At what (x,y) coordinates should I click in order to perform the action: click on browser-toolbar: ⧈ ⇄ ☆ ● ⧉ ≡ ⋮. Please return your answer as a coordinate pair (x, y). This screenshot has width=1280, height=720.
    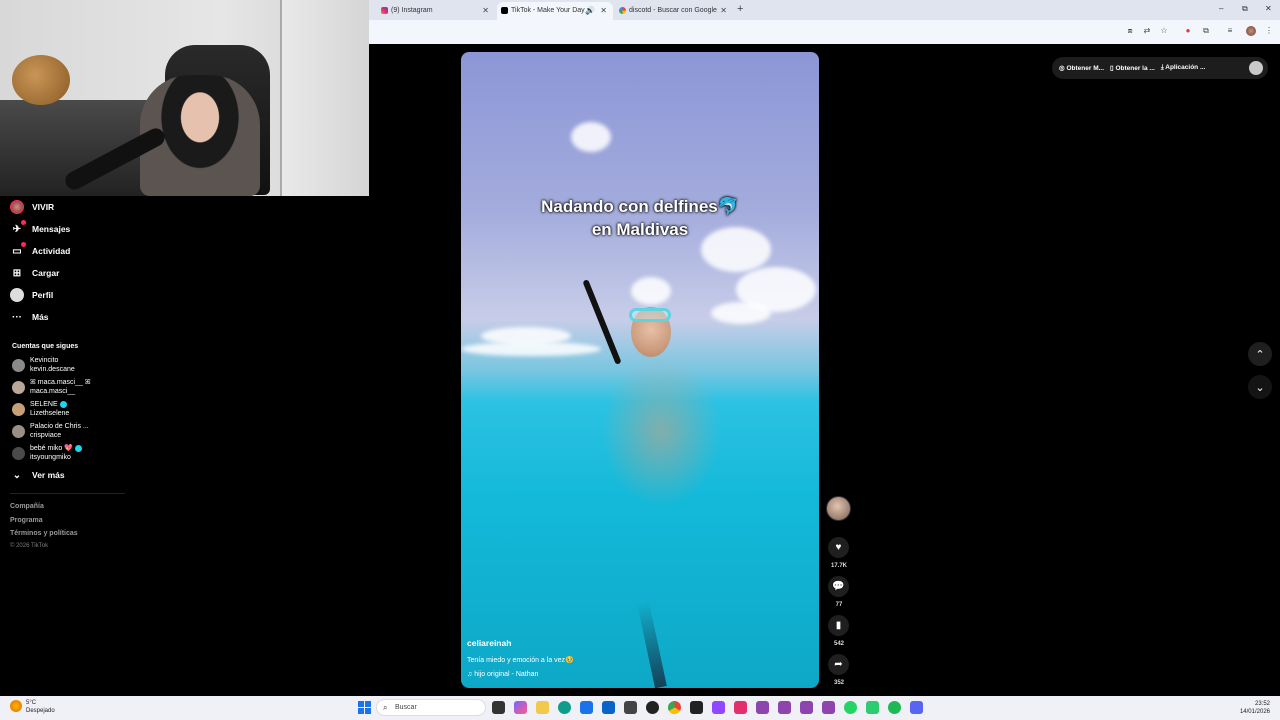
    Looking at the image, I should click on (824, 32).